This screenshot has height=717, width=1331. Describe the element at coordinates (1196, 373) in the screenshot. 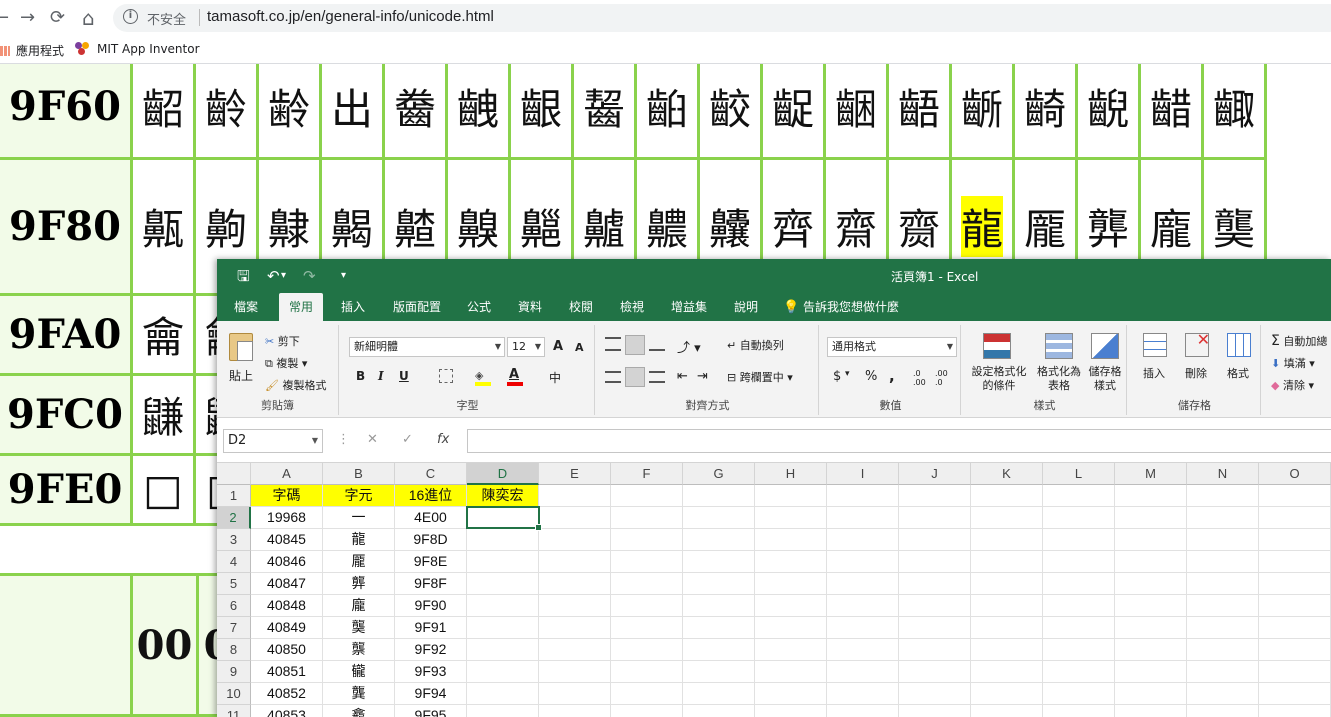

I see `delete-cells-button: 刪除` at that location.